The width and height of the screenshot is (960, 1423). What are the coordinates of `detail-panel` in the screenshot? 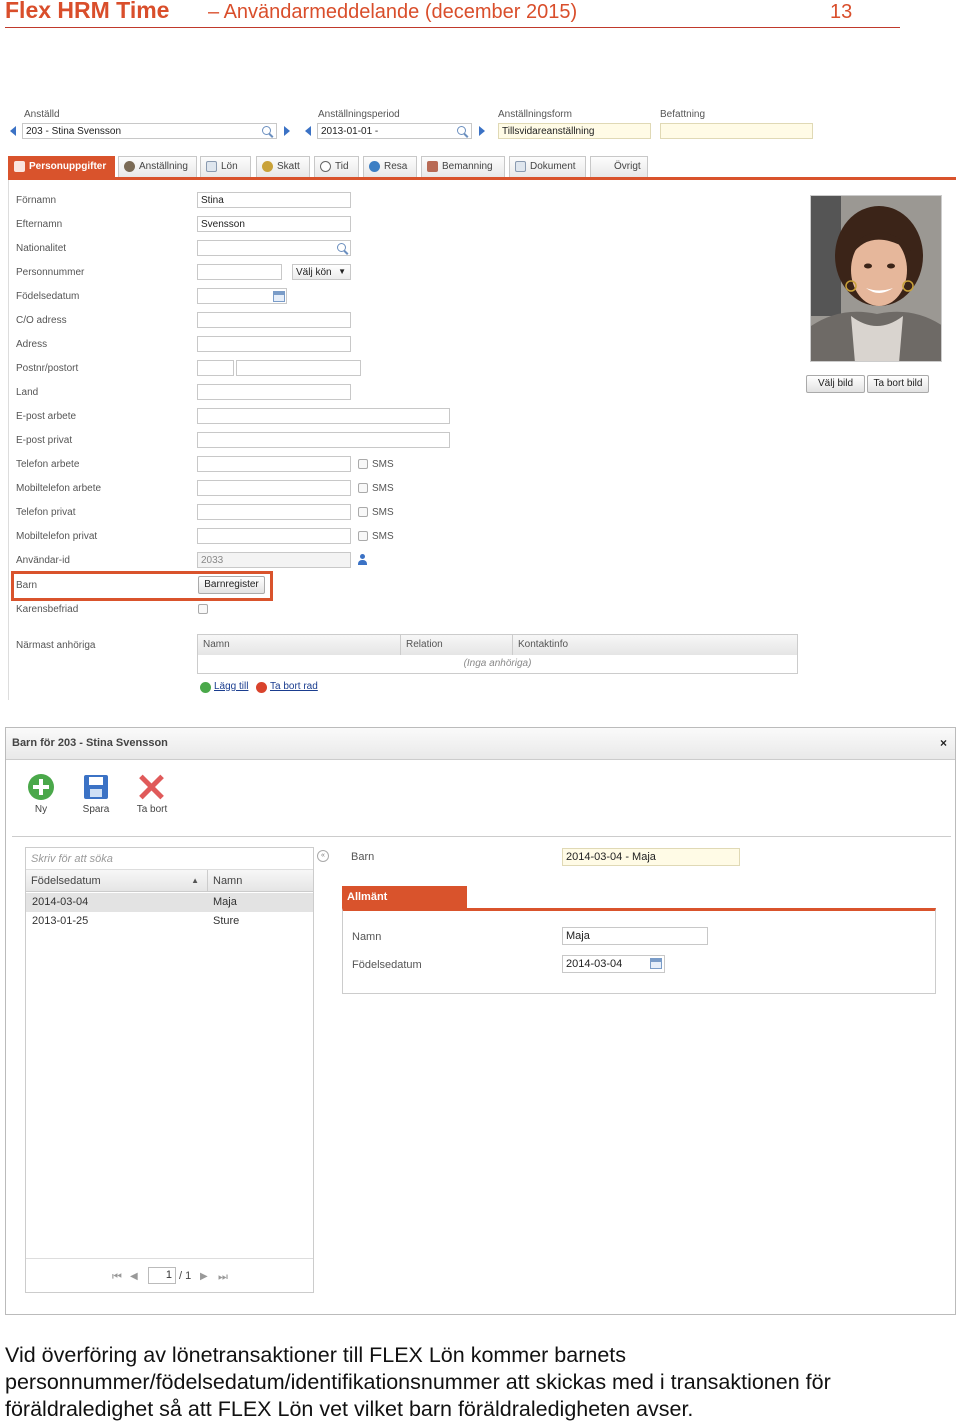 It's located at (639, 951).